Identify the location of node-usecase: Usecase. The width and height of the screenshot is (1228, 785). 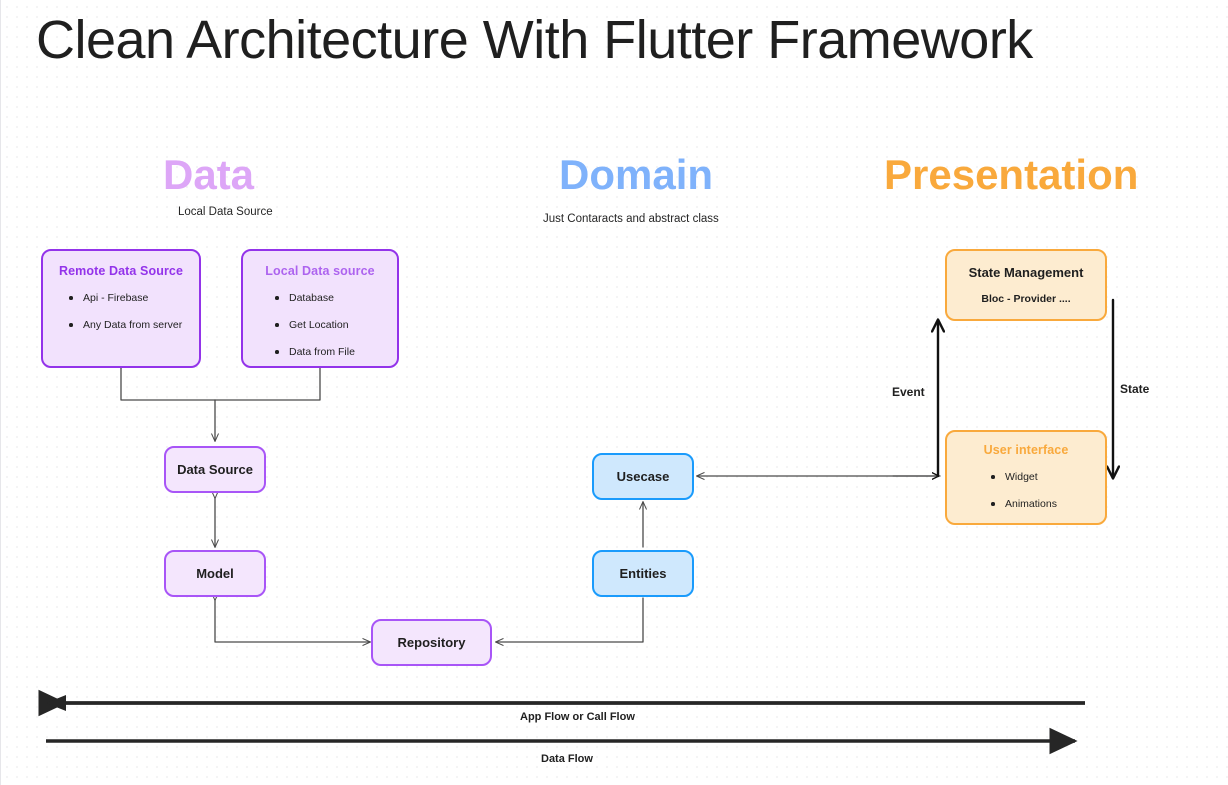
(643, 476).